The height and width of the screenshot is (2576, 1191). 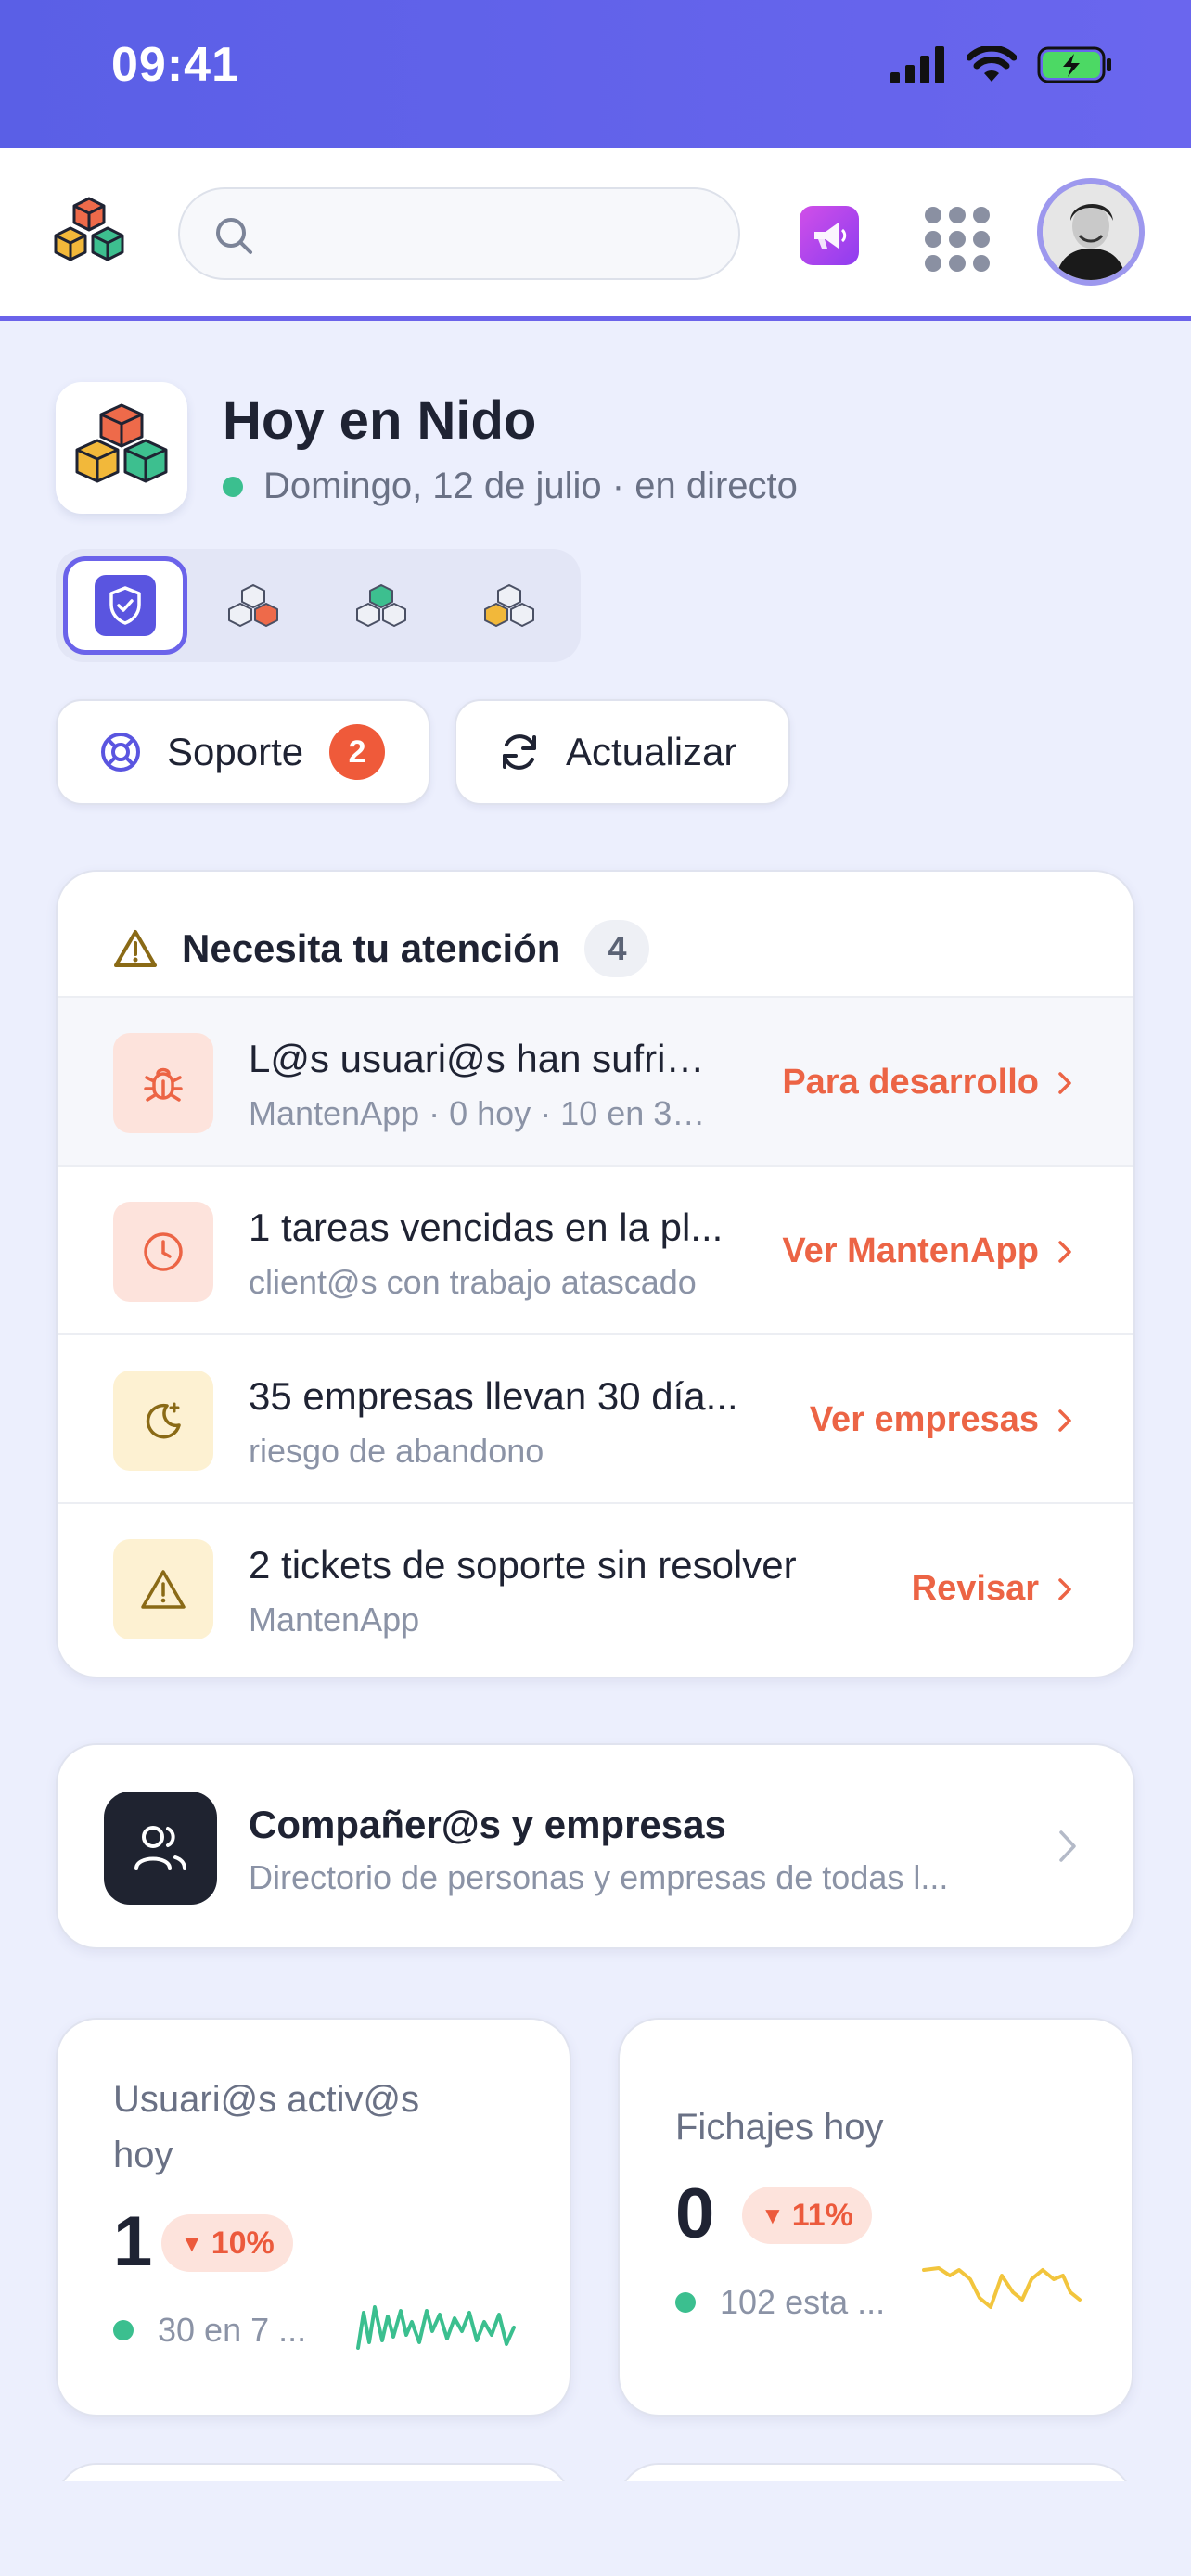 I want to click on app-switch-admin, so click(x=125, y=605).